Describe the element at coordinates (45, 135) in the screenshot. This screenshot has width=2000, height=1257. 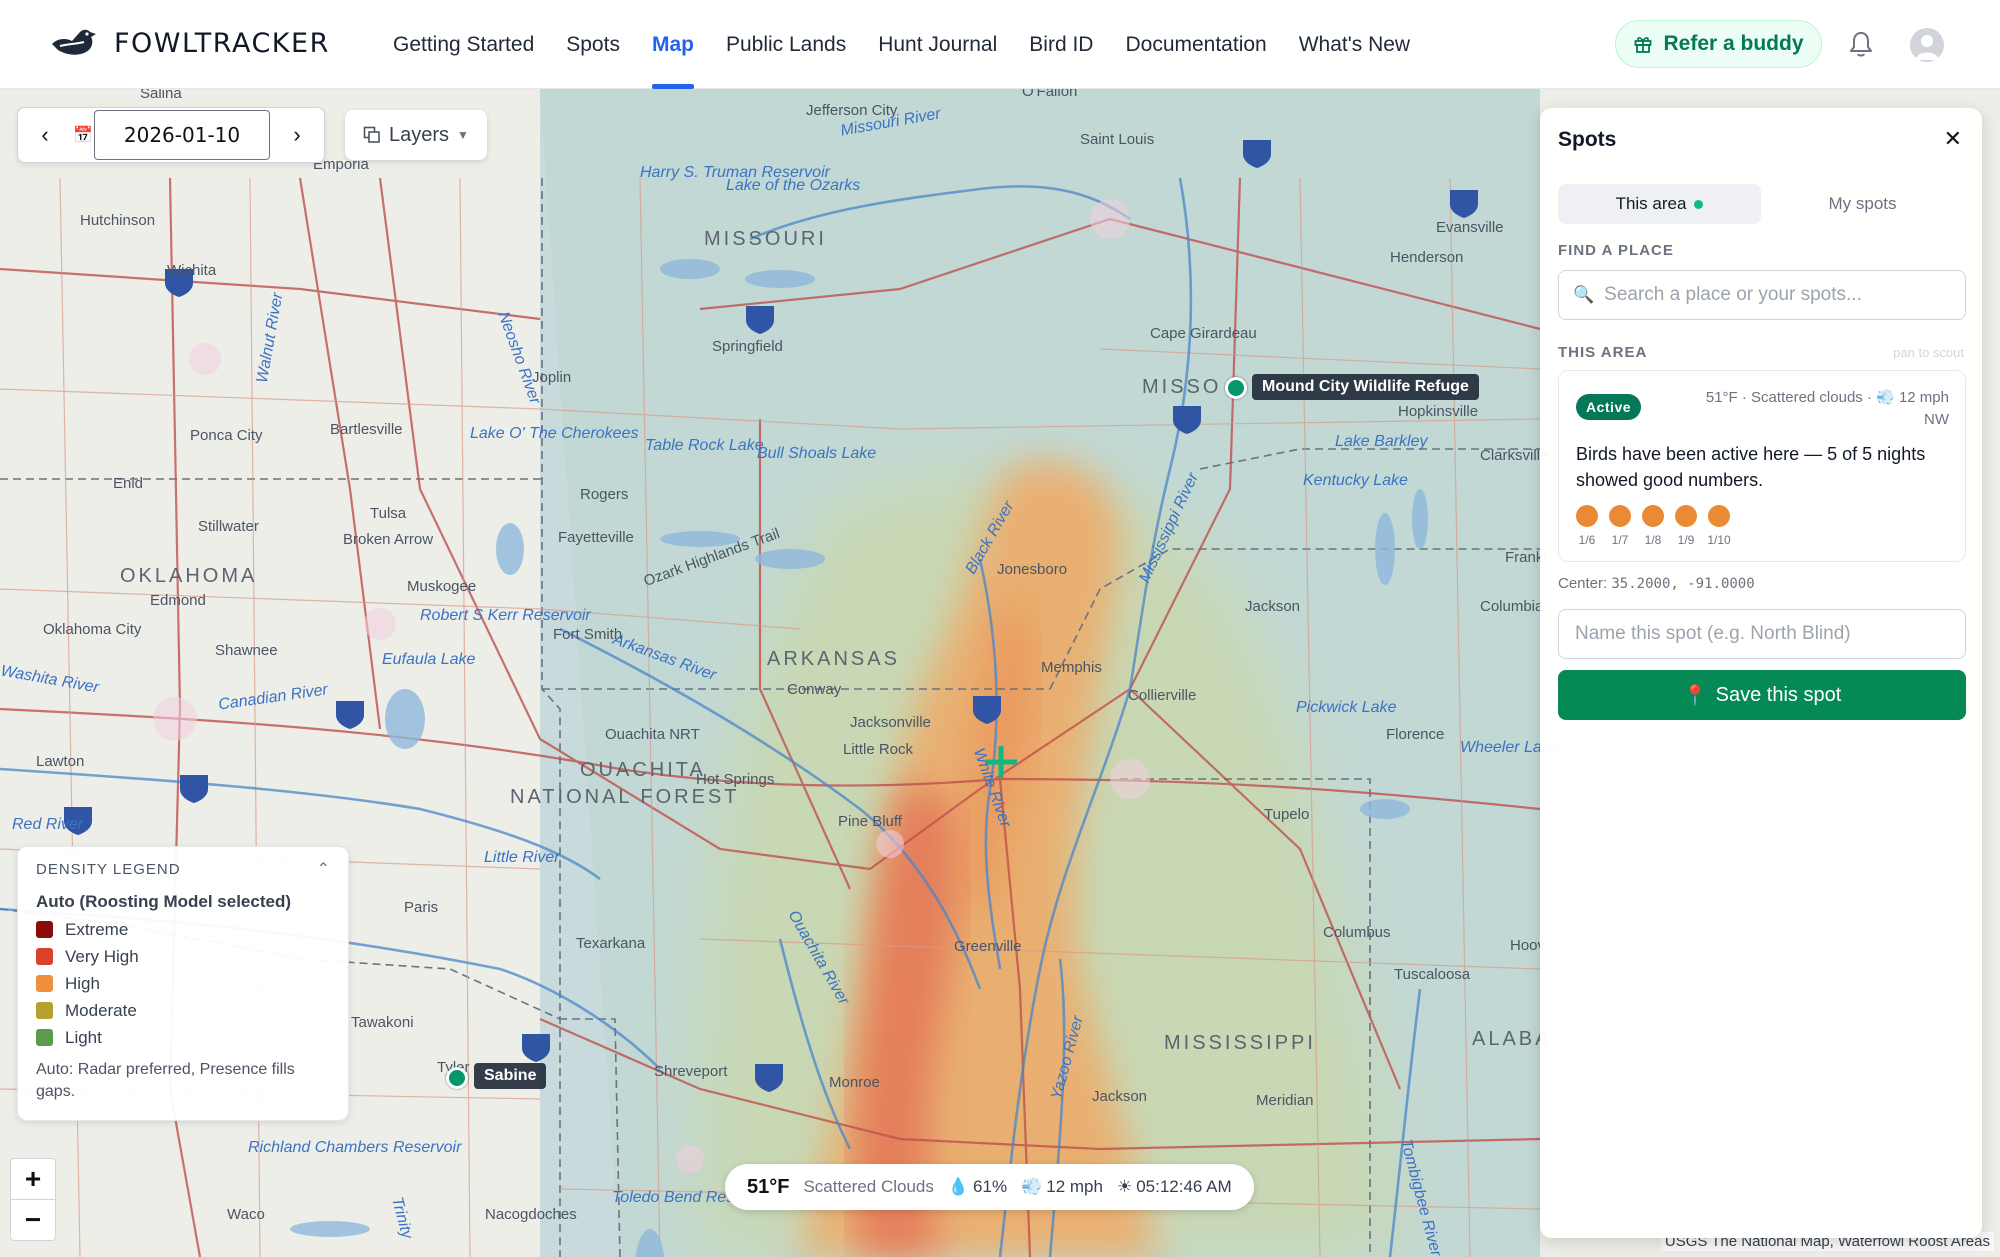
I see `prev-date-button: ‹` at that location.